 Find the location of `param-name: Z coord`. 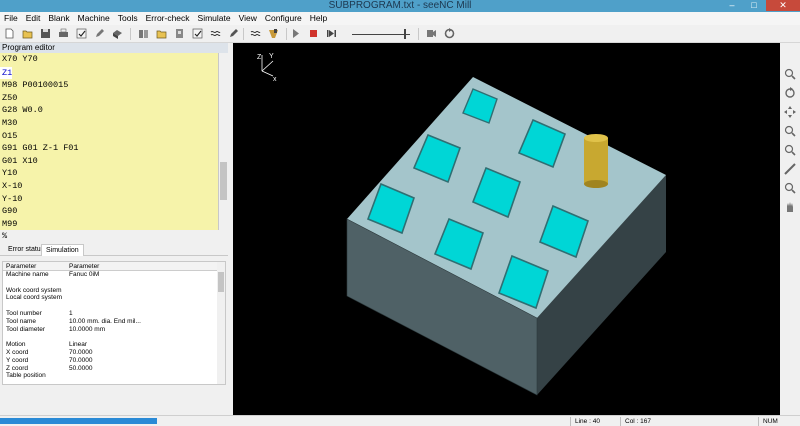

param-name: Z coord is located at coordinates (17, 368).